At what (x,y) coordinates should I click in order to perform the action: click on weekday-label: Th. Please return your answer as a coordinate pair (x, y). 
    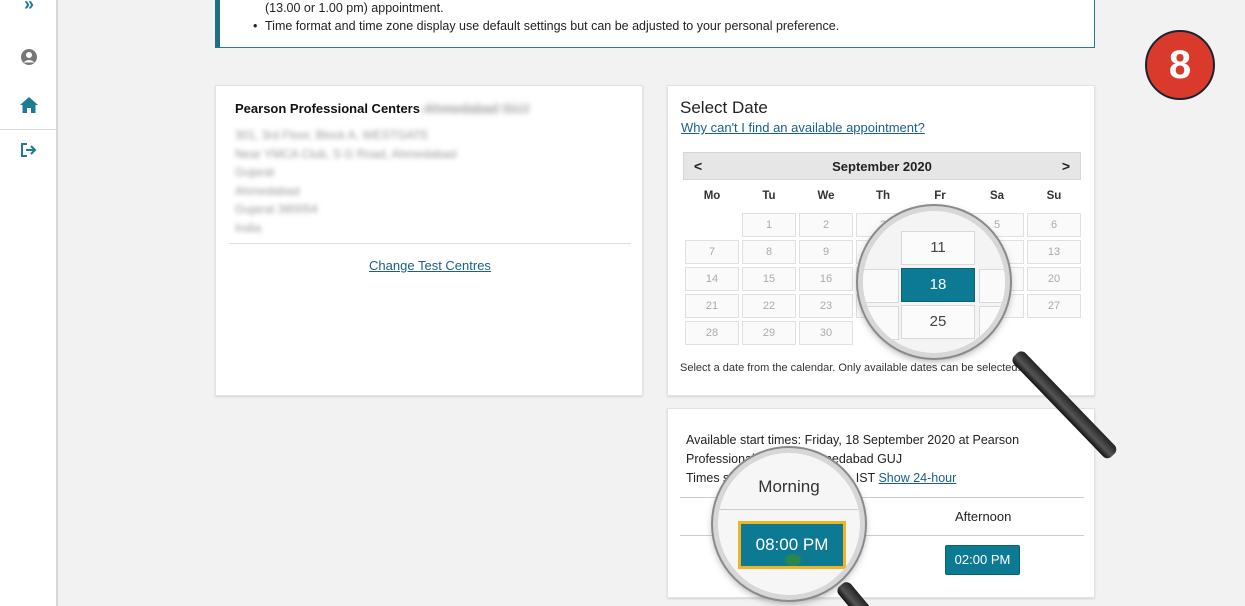
    Looking at the image, I should click on (883, 196).